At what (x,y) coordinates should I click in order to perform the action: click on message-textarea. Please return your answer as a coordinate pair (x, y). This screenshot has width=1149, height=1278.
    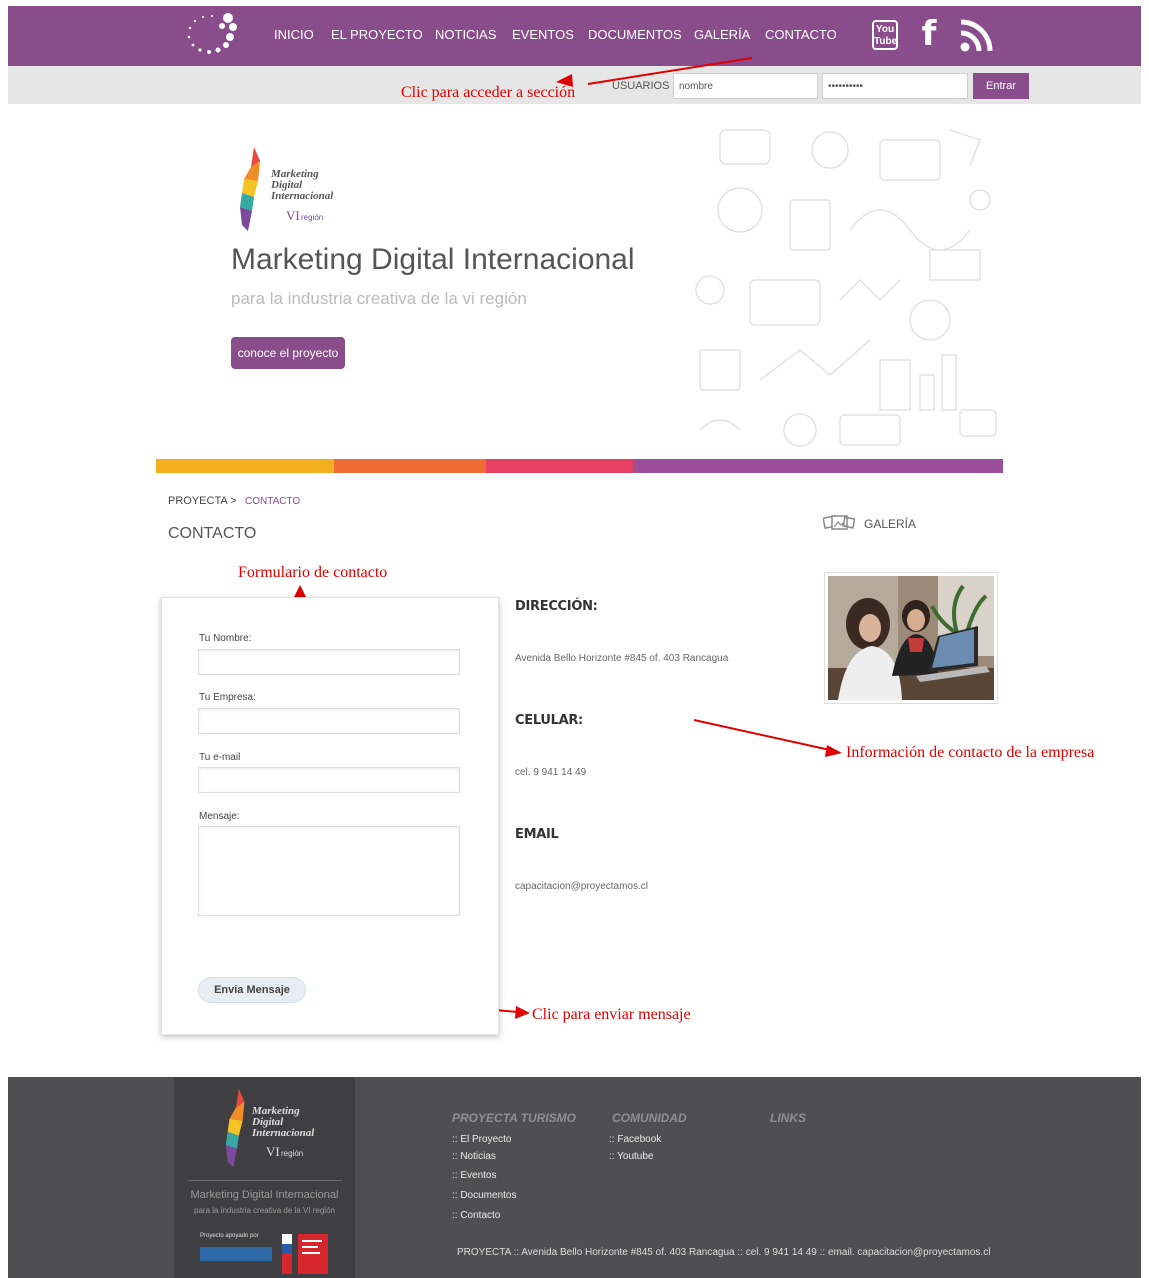
    Looking at the image, I should click on (329, 871).